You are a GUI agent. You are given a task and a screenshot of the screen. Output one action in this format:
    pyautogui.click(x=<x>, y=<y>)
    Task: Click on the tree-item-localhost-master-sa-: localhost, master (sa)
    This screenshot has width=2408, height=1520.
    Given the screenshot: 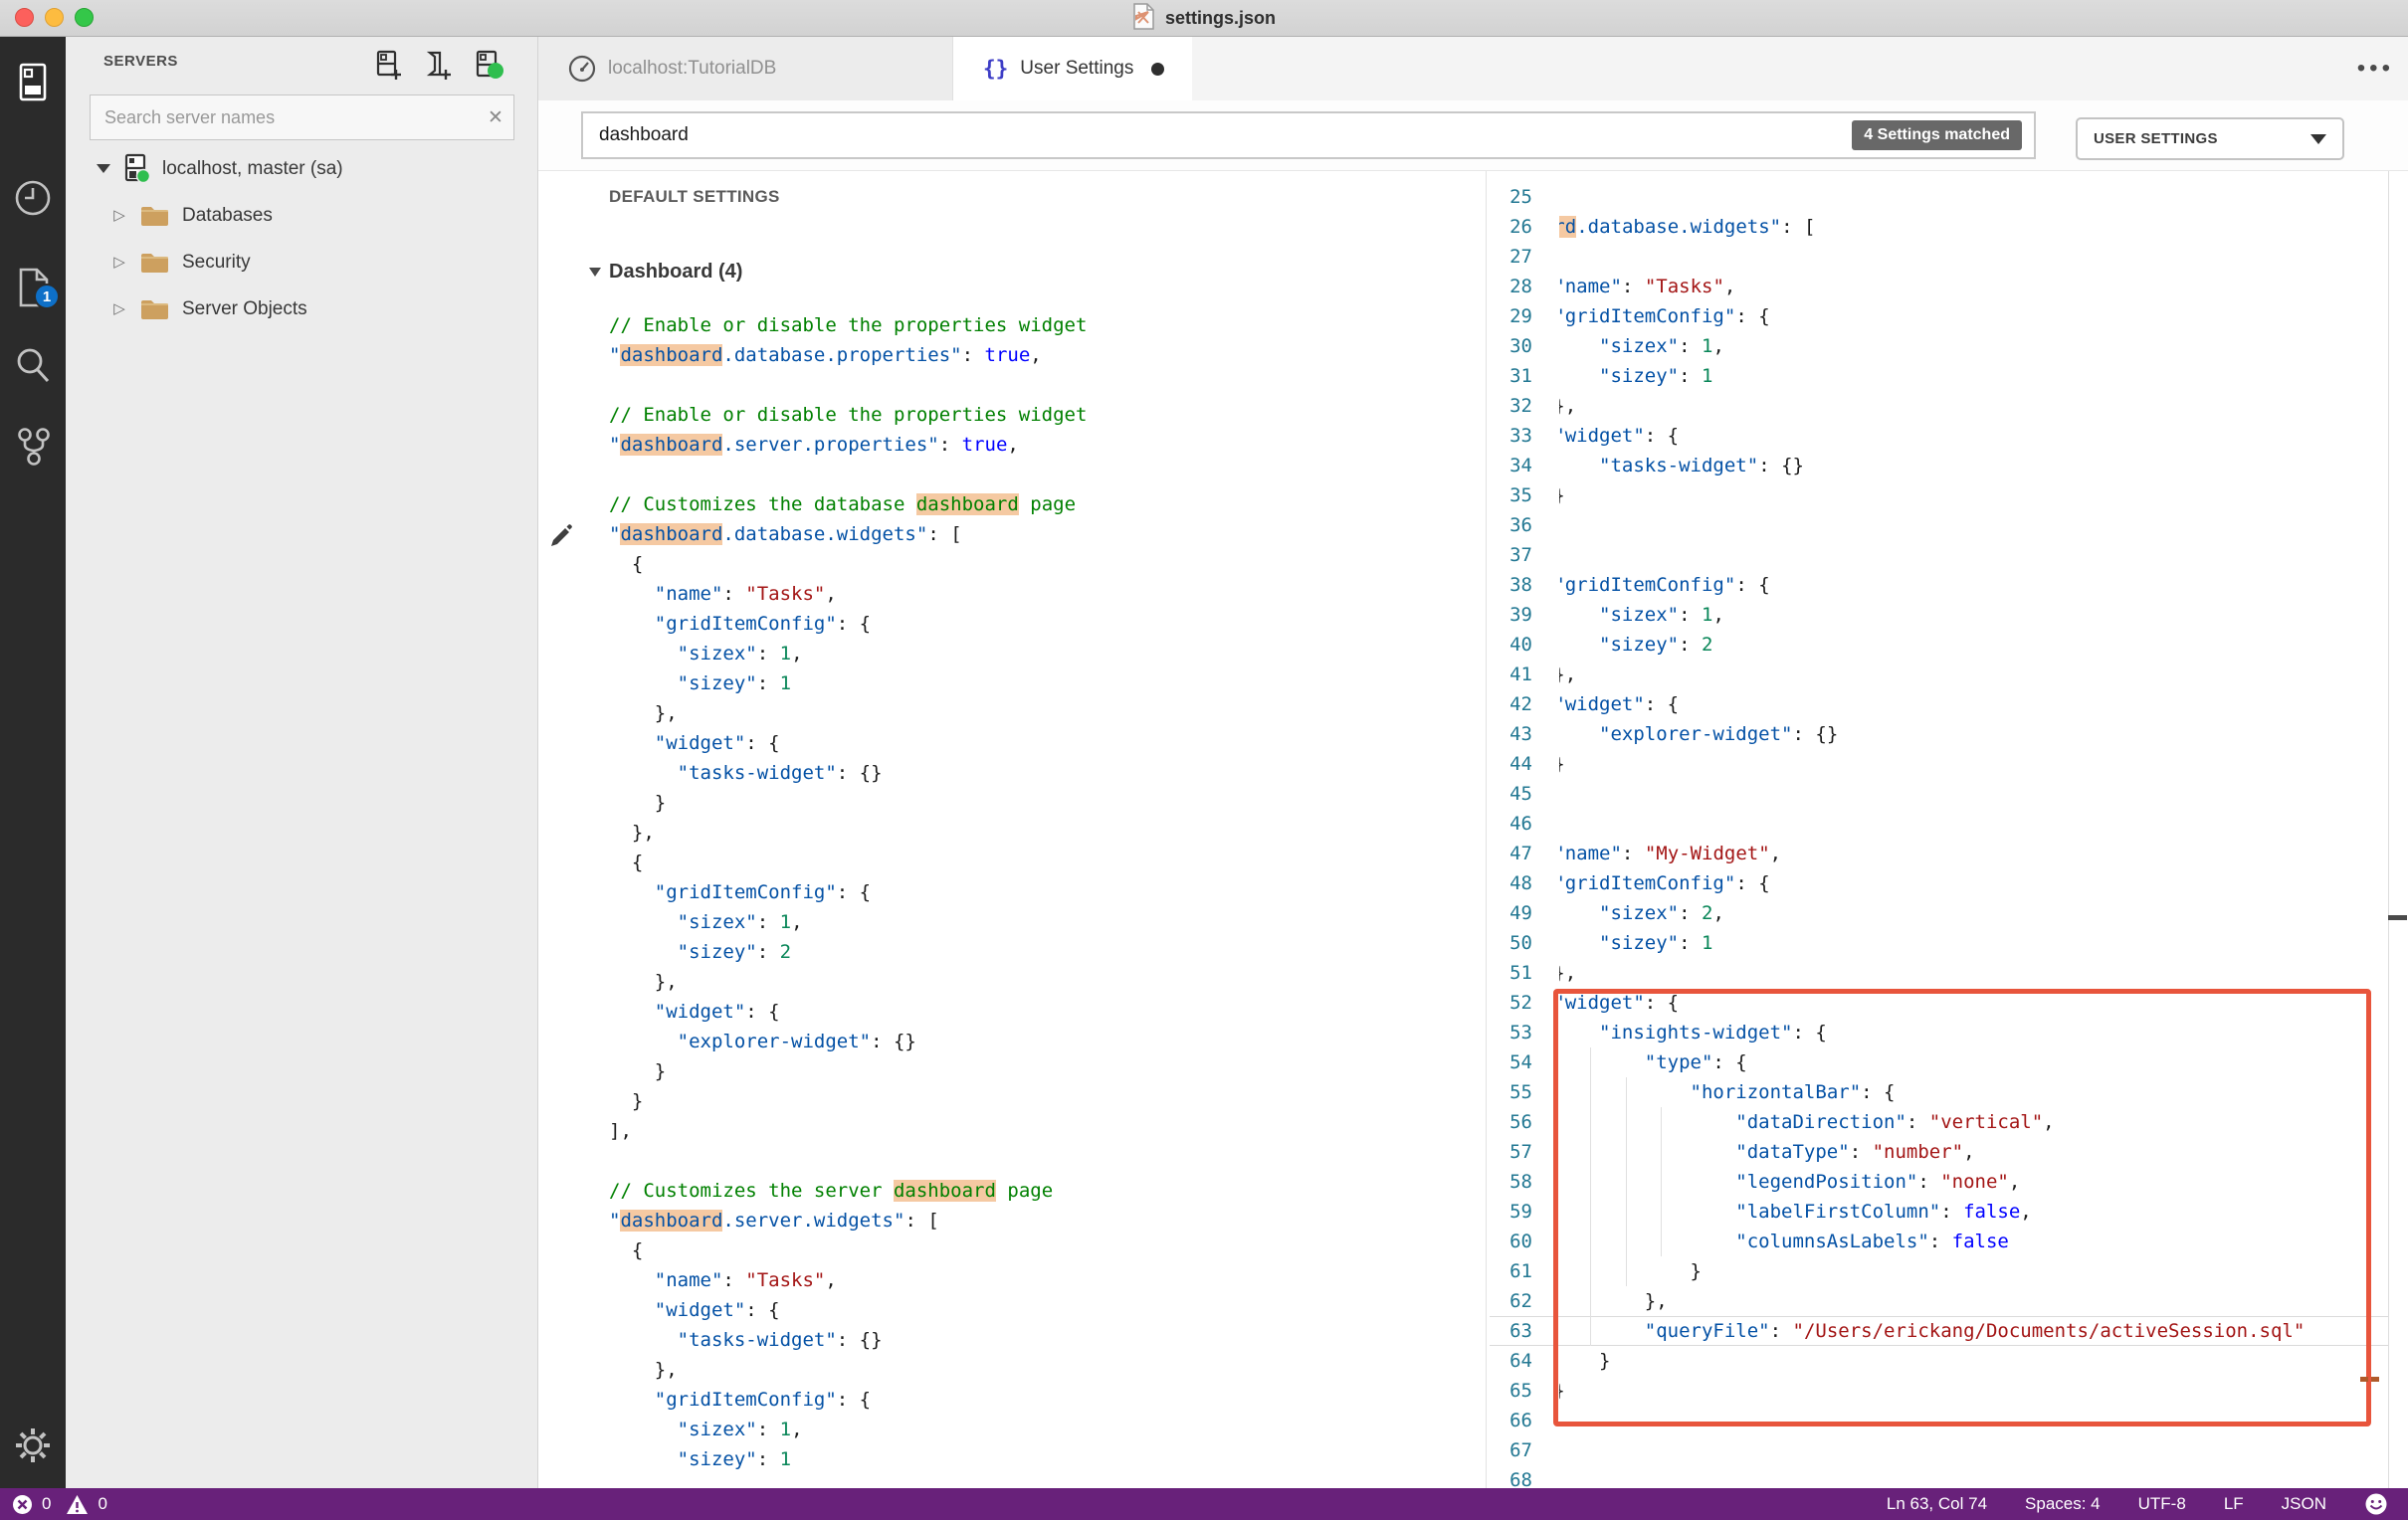 What is the action you would take?
    pyautogui.click(x=302, y=168)
    